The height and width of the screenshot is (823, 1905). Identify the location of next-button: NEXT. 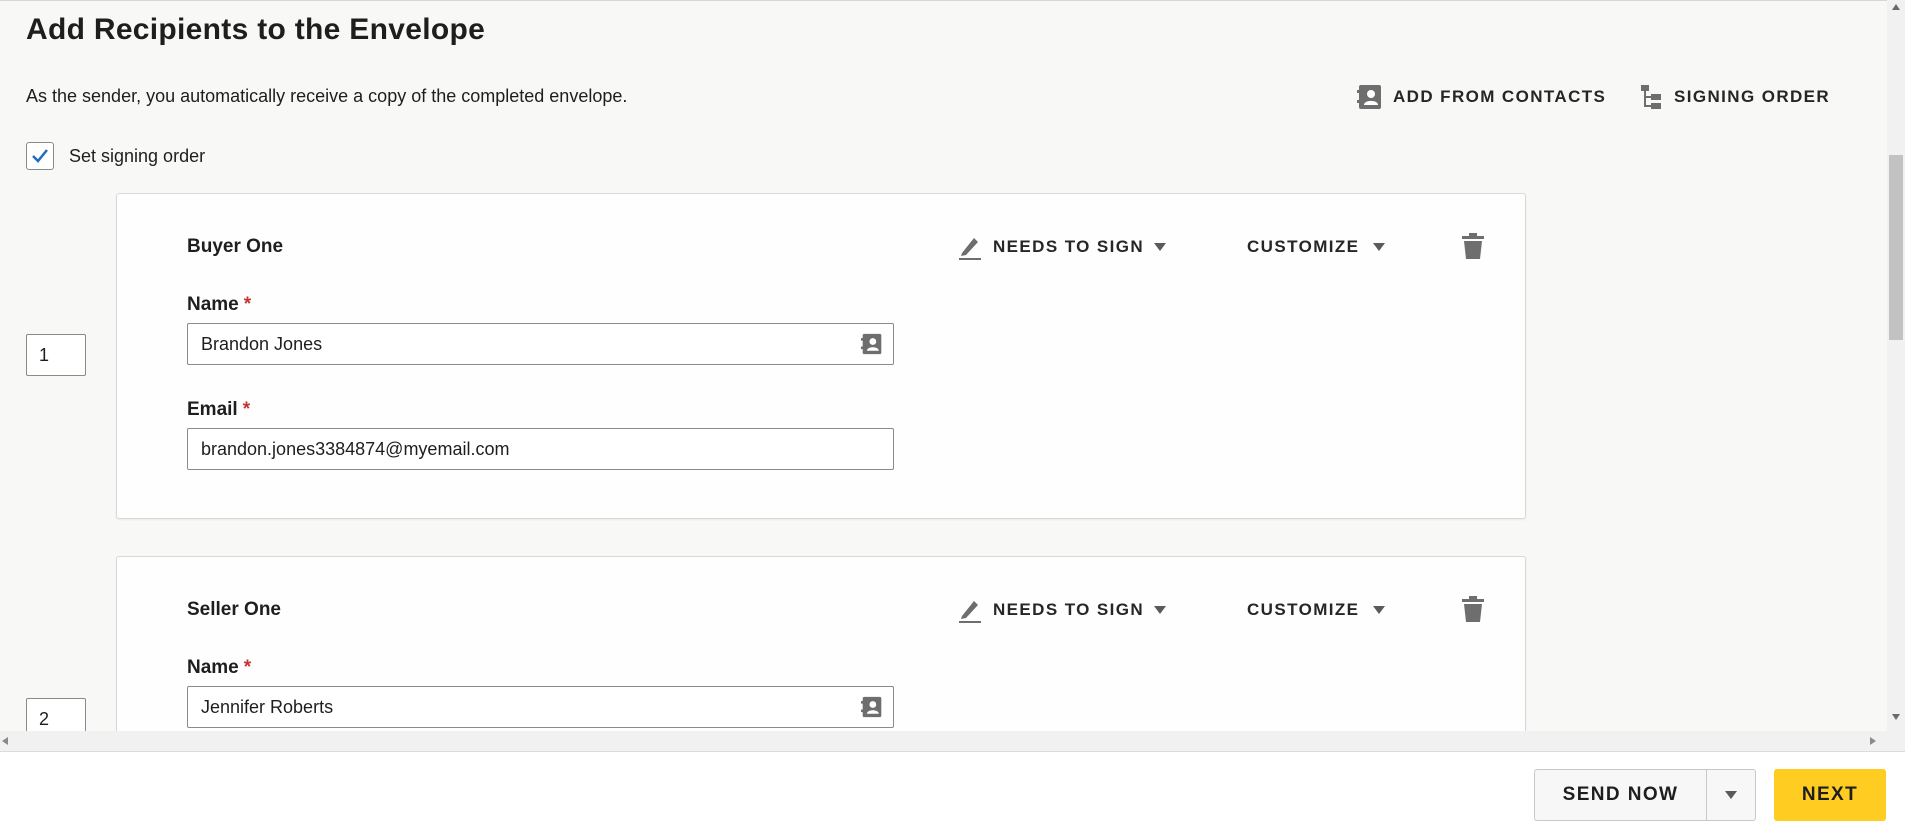
(1830, 795).